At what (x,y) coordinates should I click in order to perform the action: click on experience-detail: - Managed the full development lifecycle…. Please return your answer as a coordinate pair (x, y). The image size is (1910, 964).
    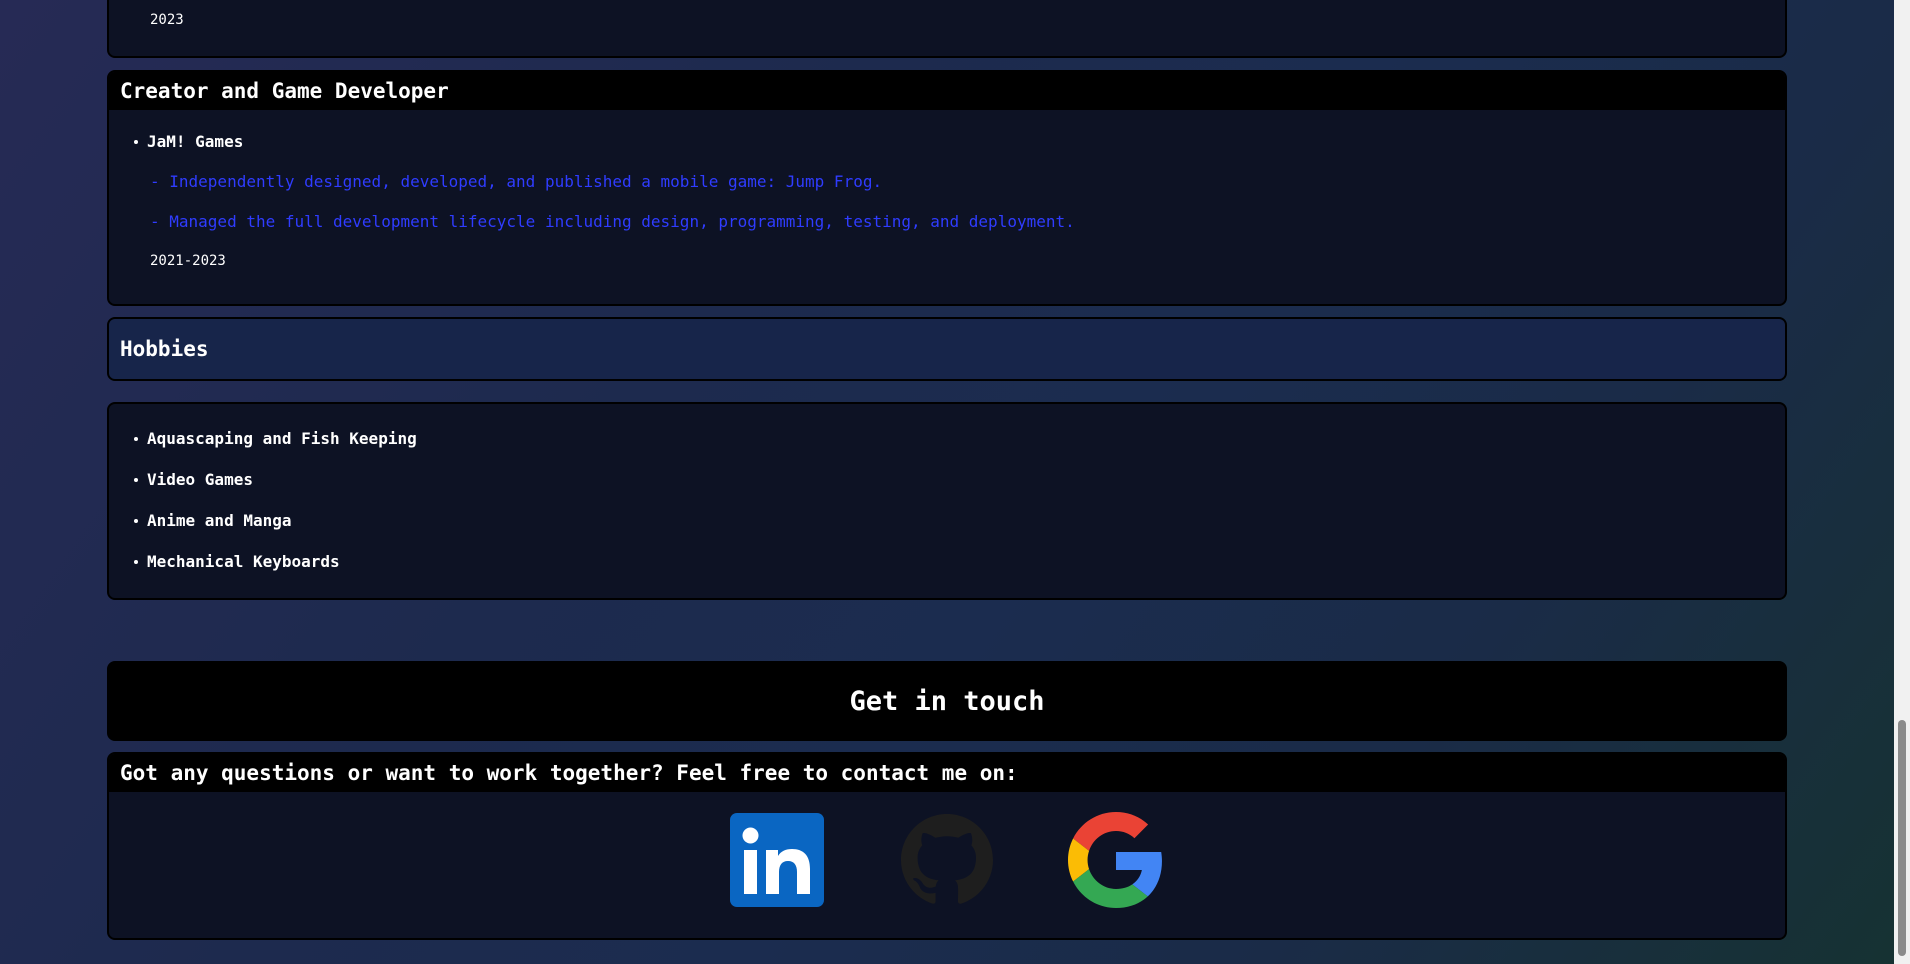
    Looking at the image, I should click on (612, 221).